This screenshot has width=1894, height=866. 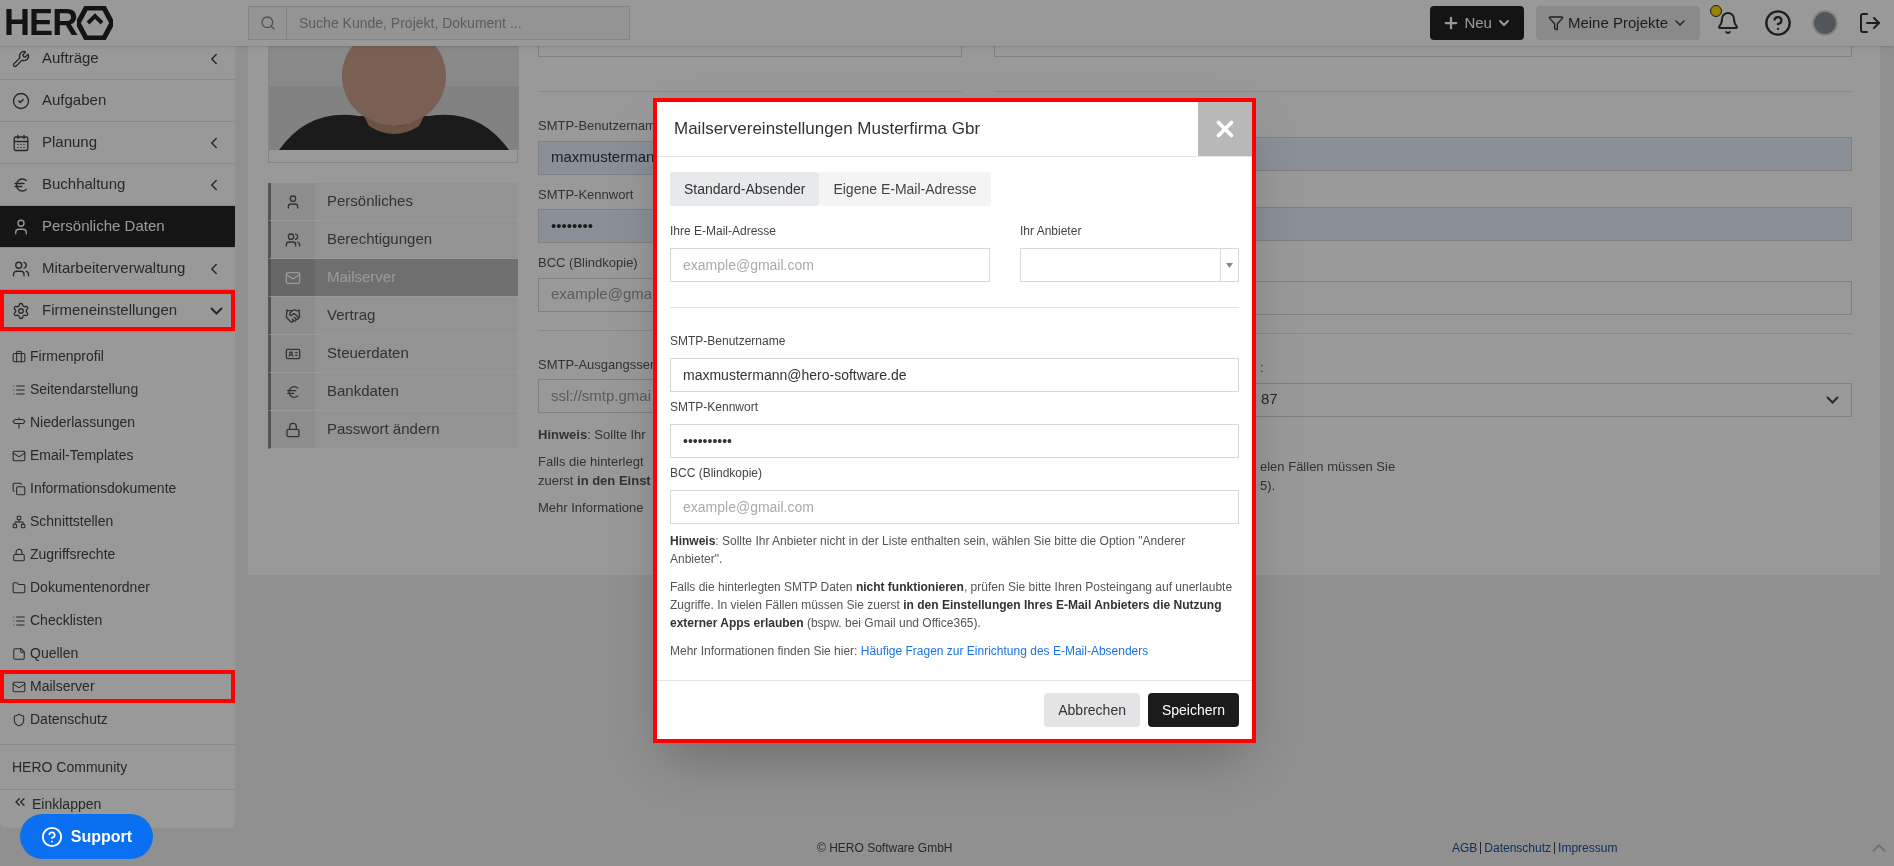 I want to click on briefcase-icon, so click(x=19, y=356).